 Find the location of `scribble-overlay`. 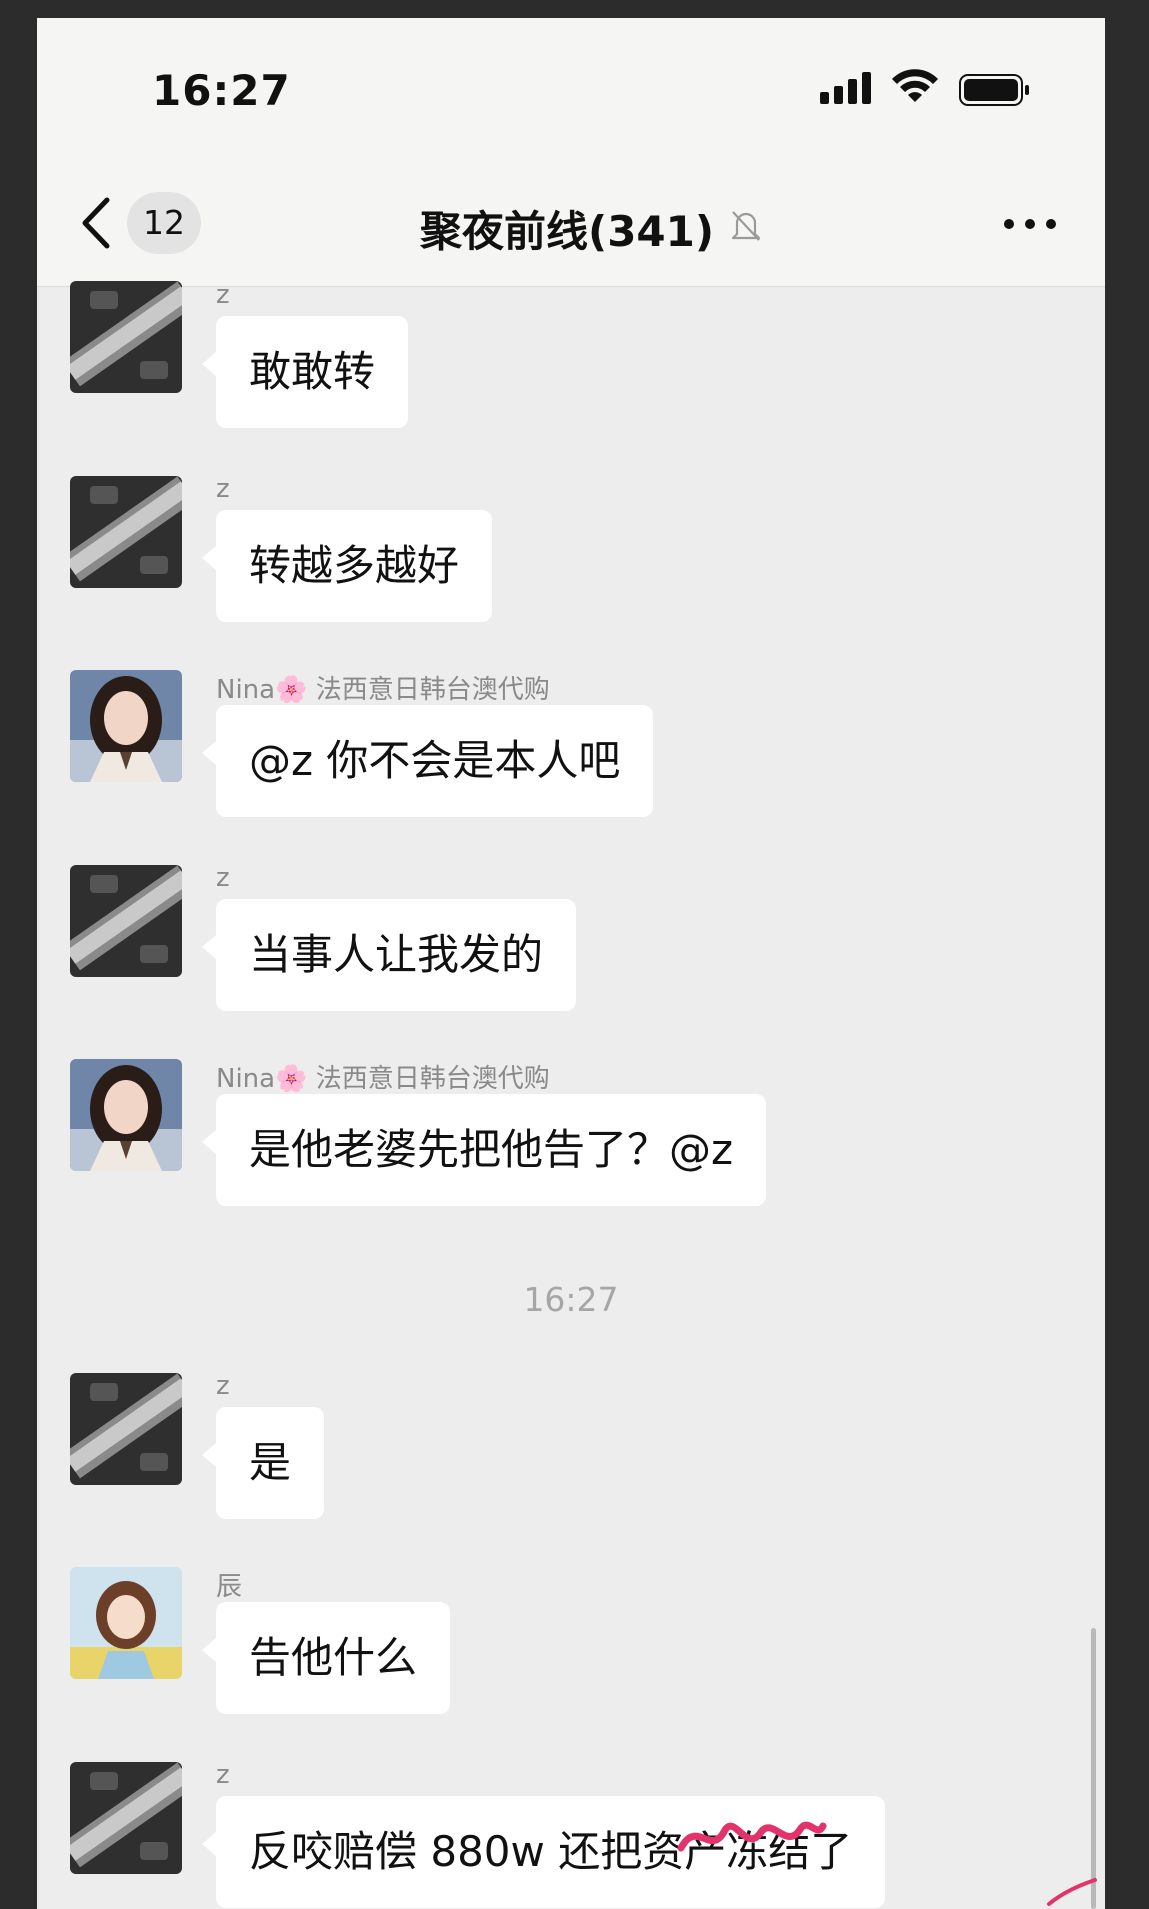

scribble-overlay is located at coordinates (752, 1836).